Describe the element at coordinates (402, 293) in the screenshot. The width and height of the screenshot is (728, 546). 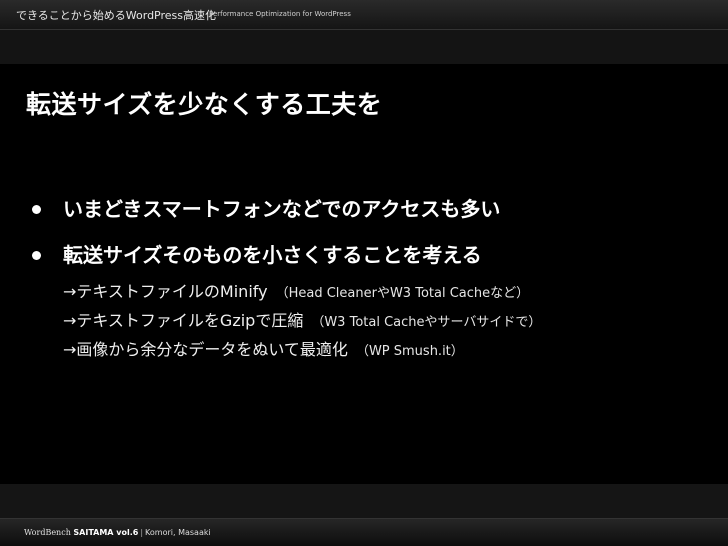
I see `sub-item-note: （Head CleanerやW3 Total Cacheなど）` at that location.